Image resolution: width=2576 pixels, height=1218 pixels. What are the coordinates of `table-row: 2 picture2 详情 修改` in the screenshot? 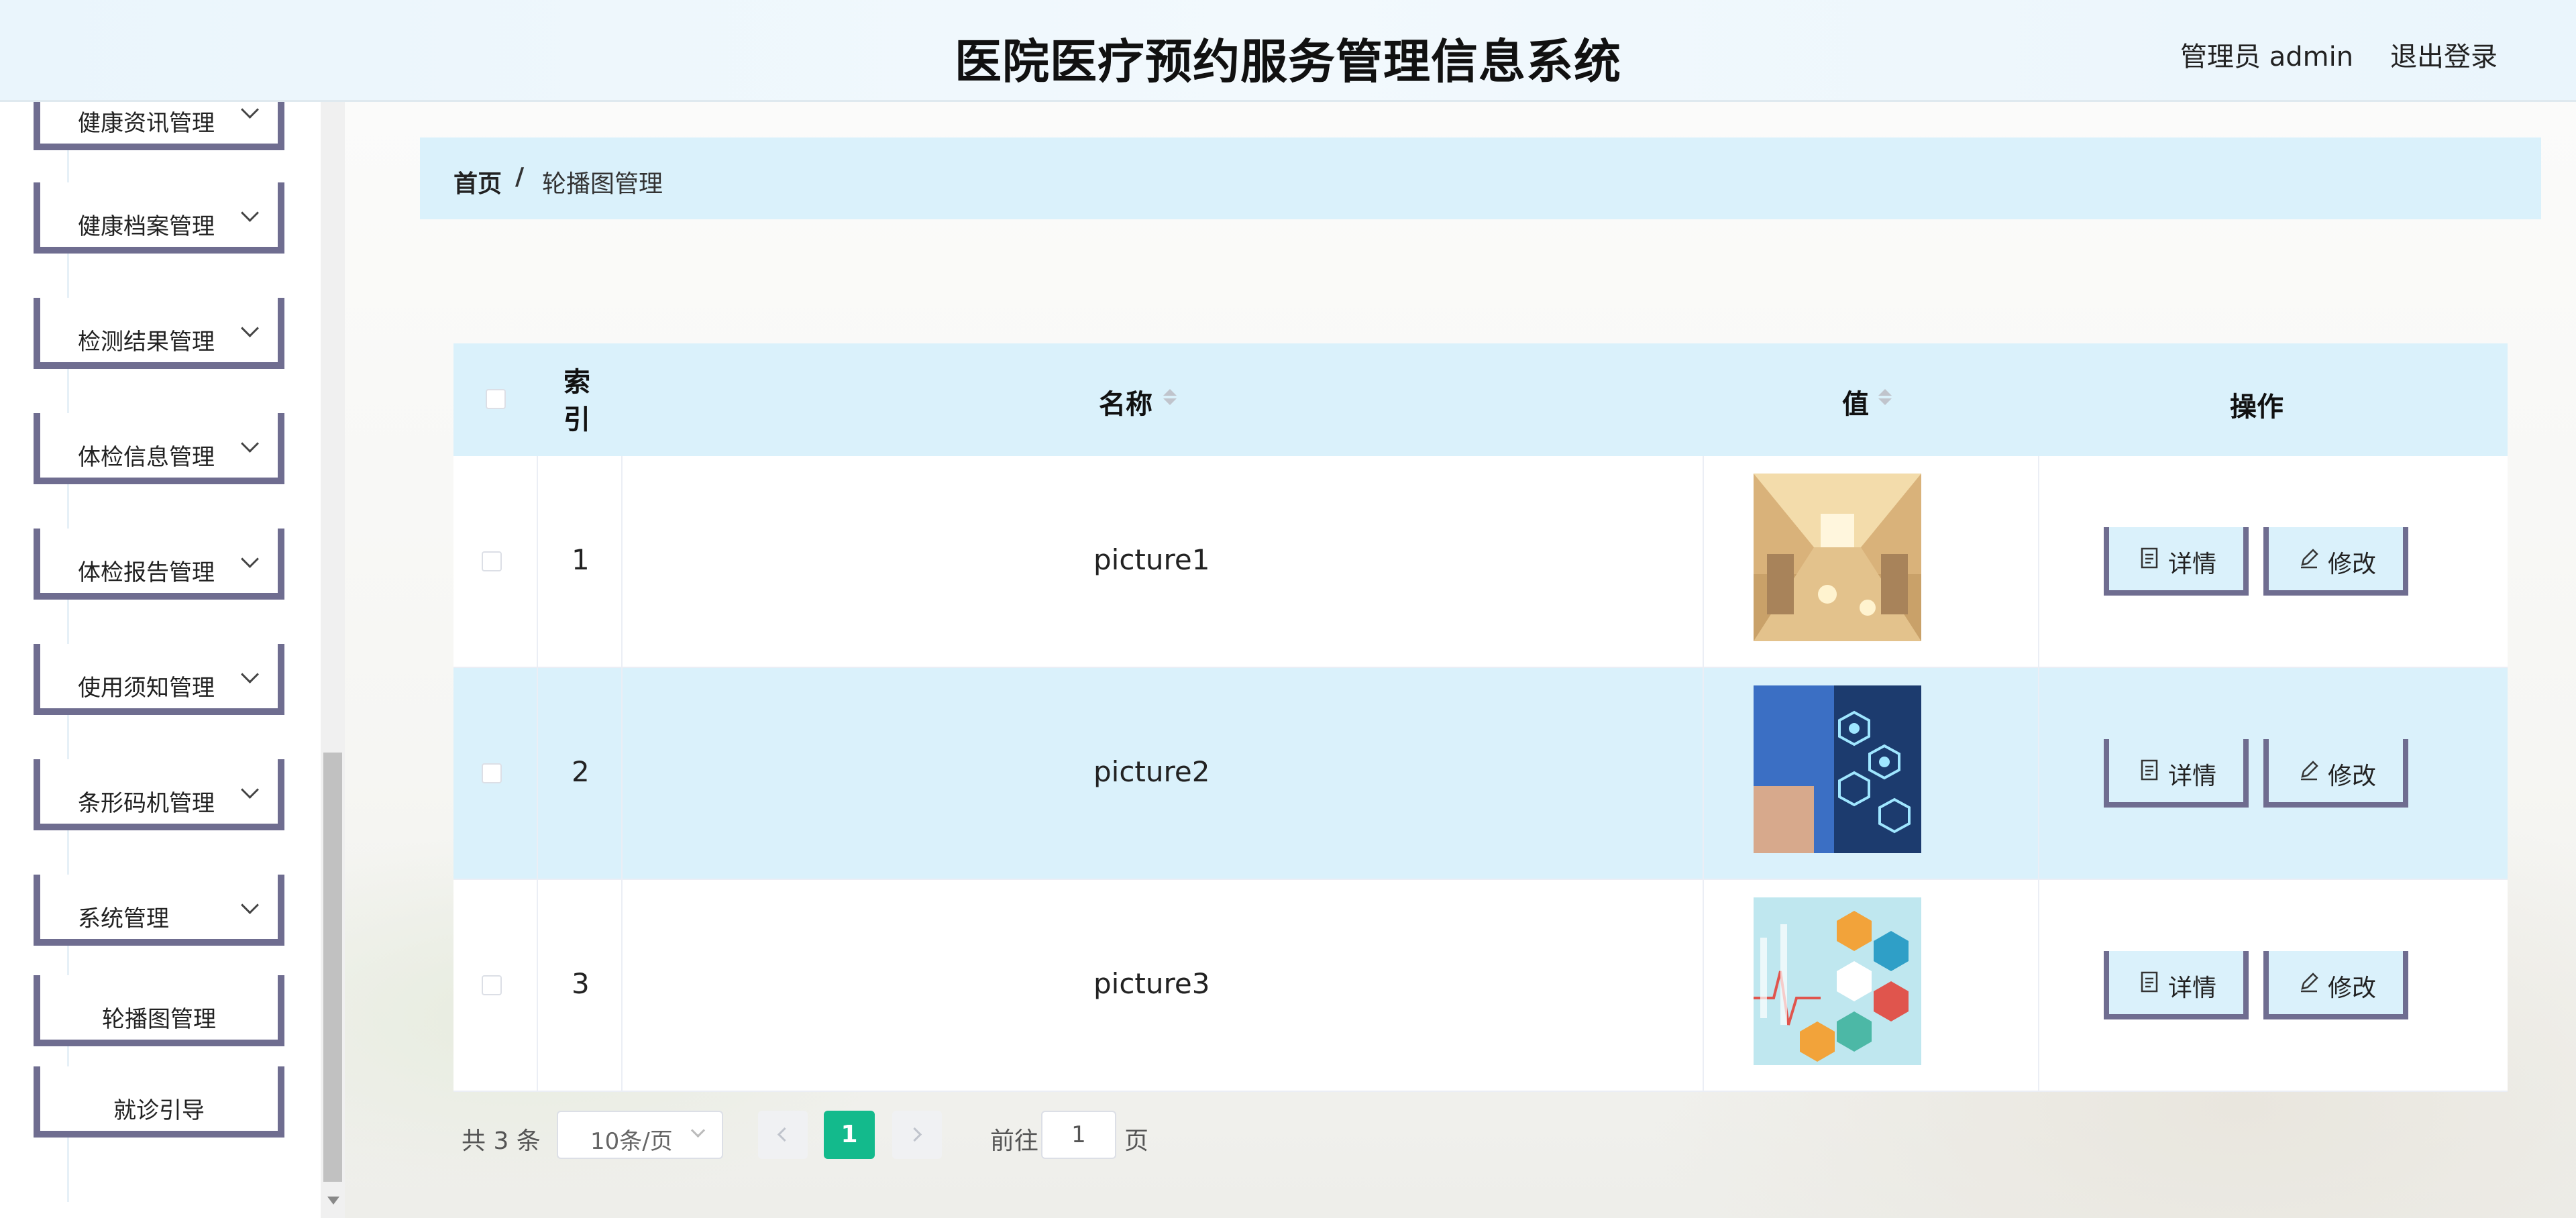 It's located at (1480, 774).